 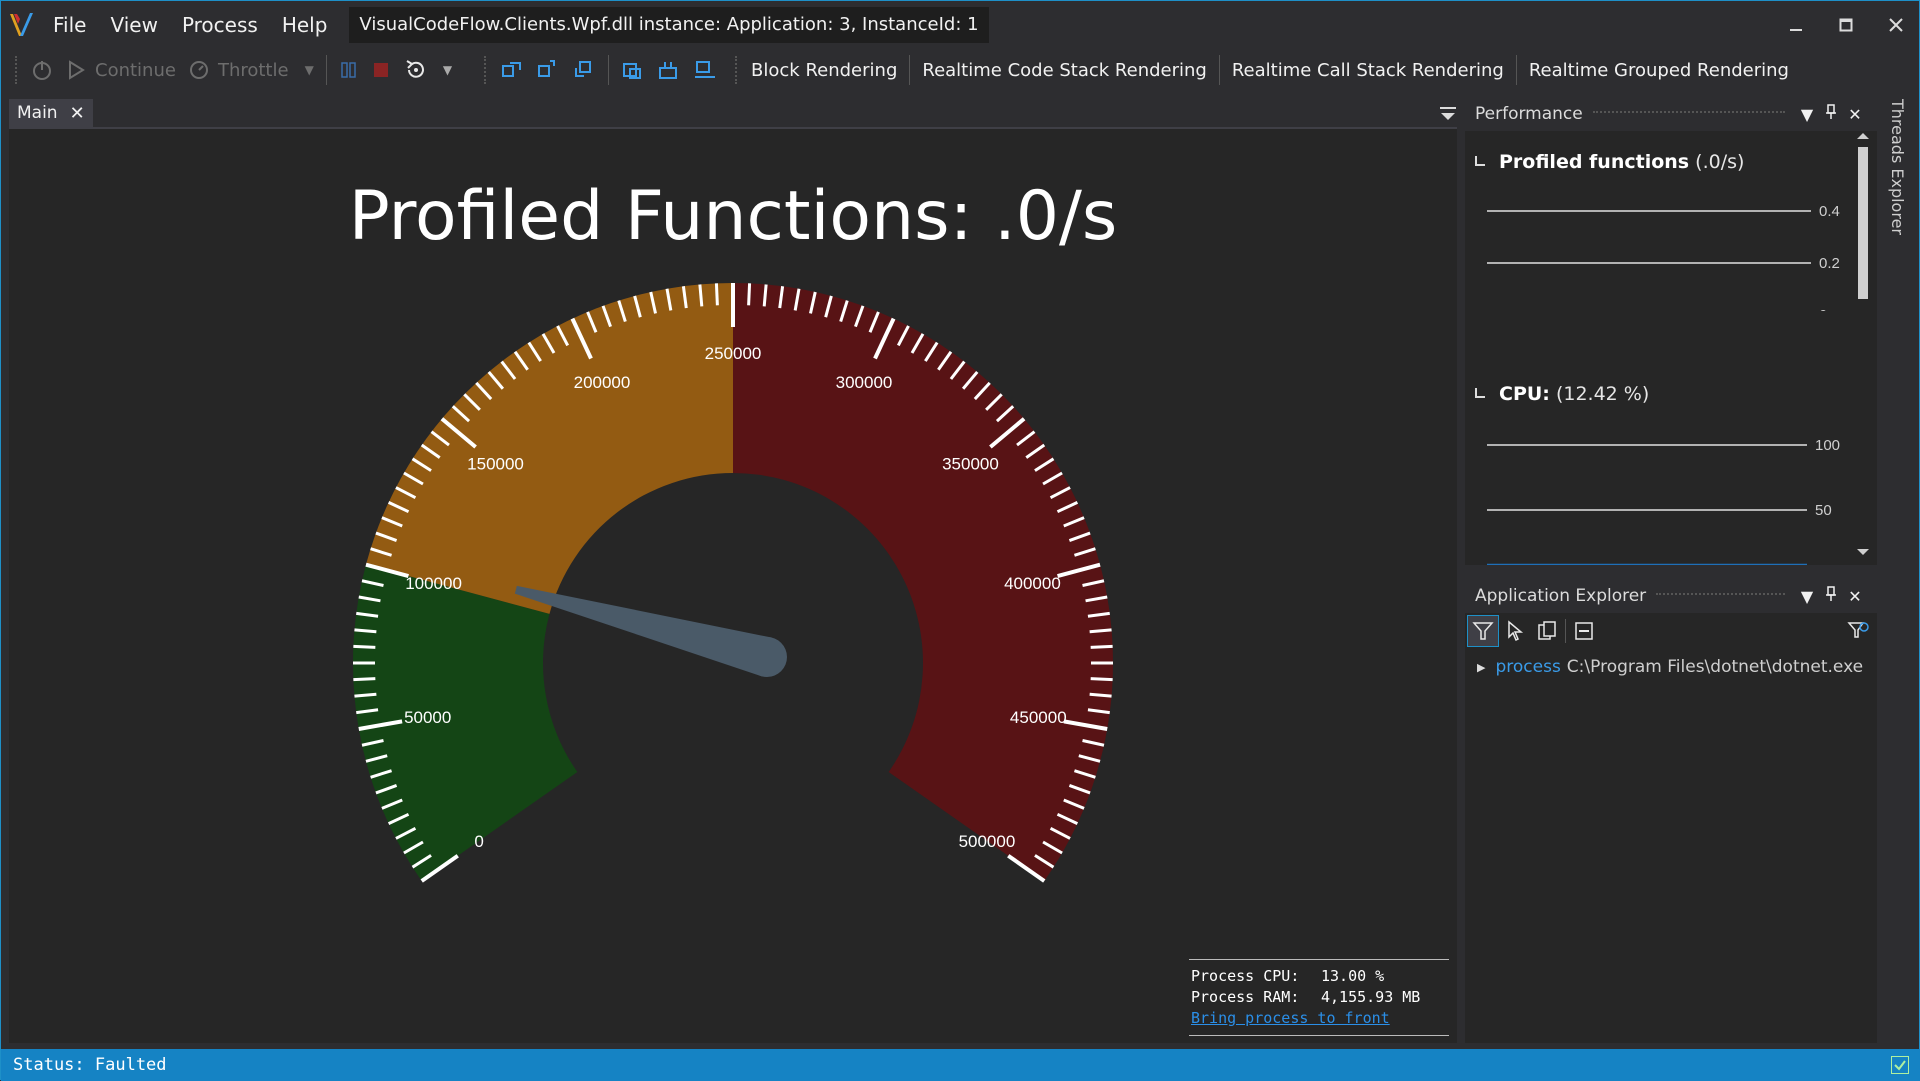 What do you see at coordinates (305, 25) in the screenshot?
I see `menu-help: Help` at bounding box center [305, 25].